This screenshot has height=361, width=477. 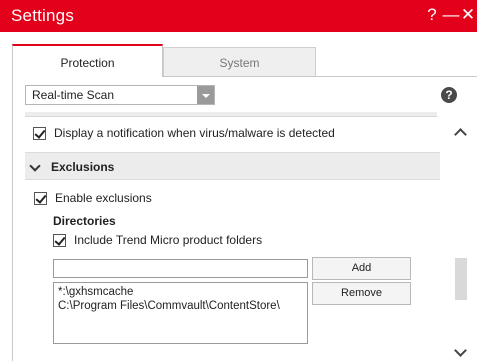 What do you see at coordinates (449, 95) in the screenshot?
I see `help-circle-icon: ?` at bounding box center [449, 95].